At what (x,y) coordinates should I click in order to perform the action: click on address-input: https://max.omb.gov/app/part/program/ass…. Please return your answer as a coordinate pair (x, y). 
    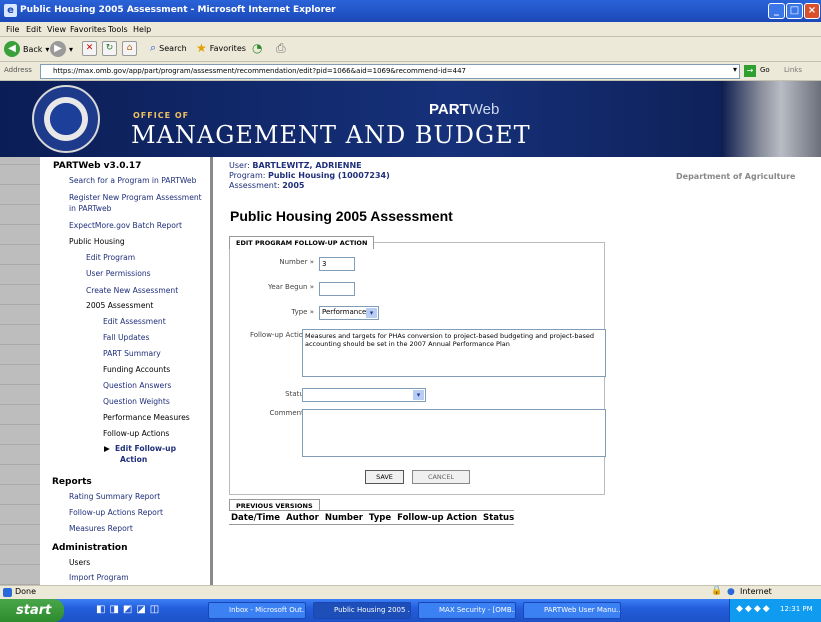
    Looking at the image, I should click on (390, 71).